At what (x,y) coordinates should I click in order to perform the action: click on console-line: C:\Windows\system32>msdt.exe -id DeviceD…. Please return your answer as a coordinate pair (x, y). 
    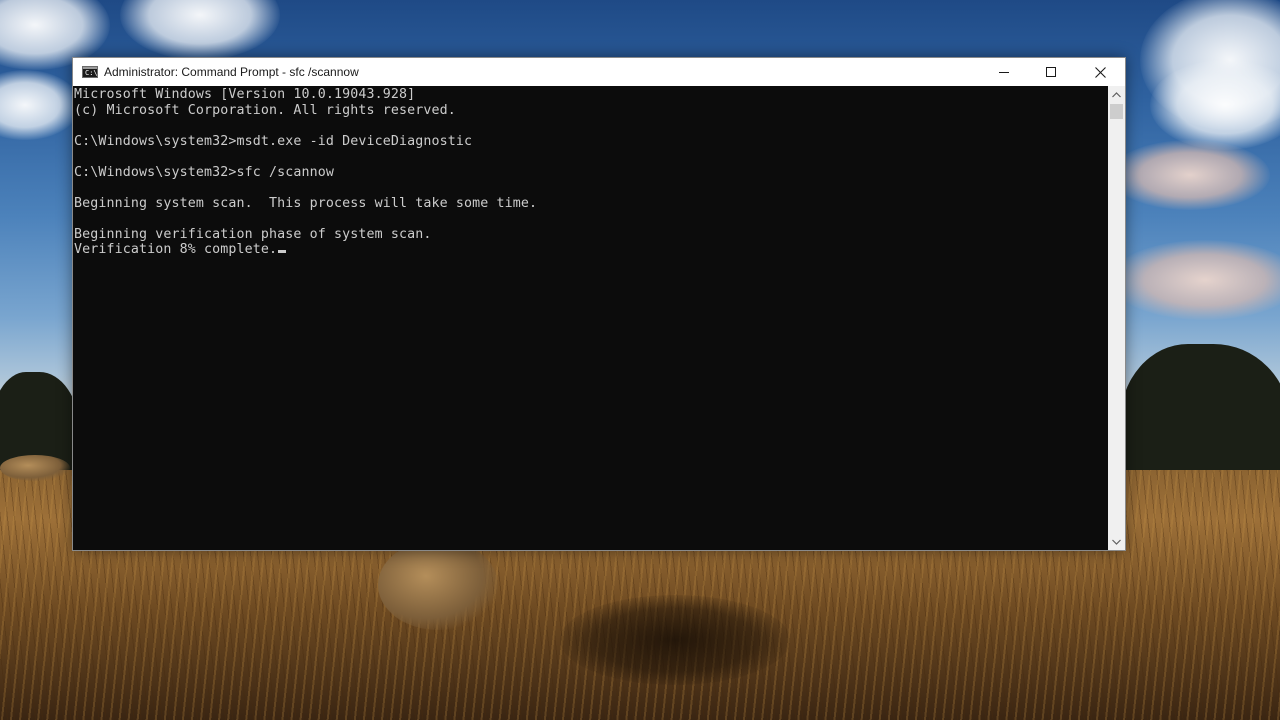
    Looking at the image, I should click on (273, 141).